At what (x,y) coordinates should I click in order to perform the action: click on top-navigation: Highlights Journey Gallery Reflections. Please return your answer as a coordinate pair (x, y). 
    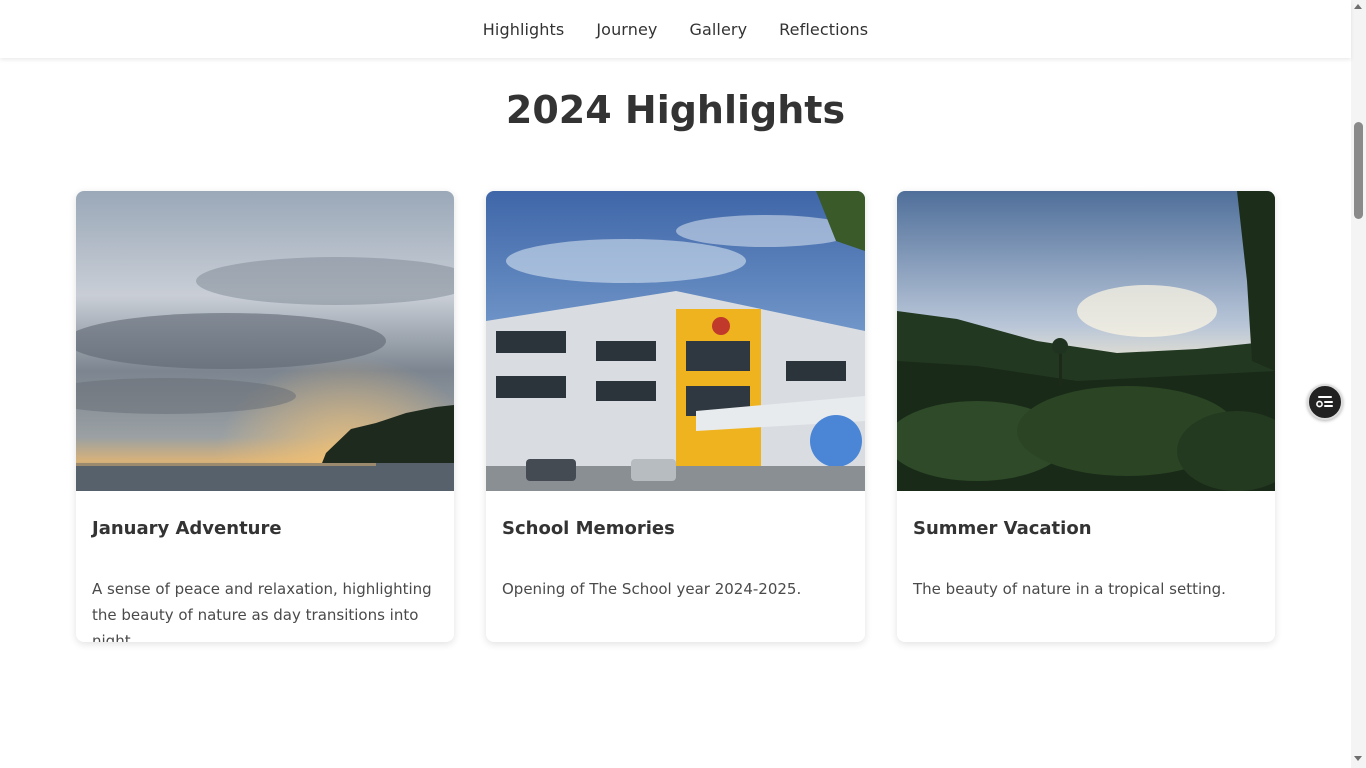
    Looking at the image, I should click on (675, 29).